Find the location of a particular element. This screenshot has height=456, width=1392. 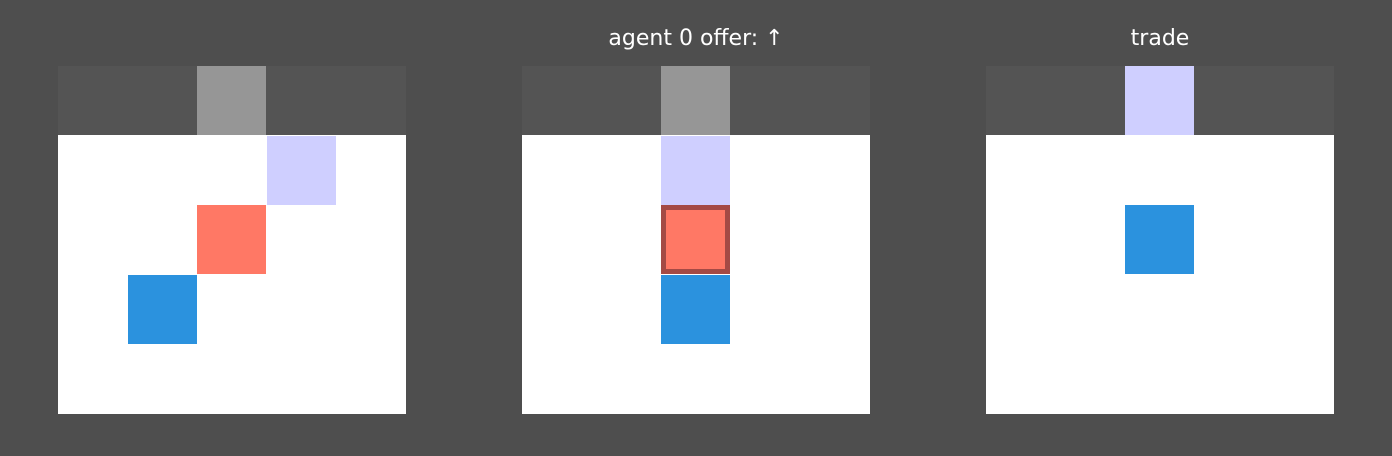

panel-title: trade is located at coordinates (1160, 38).